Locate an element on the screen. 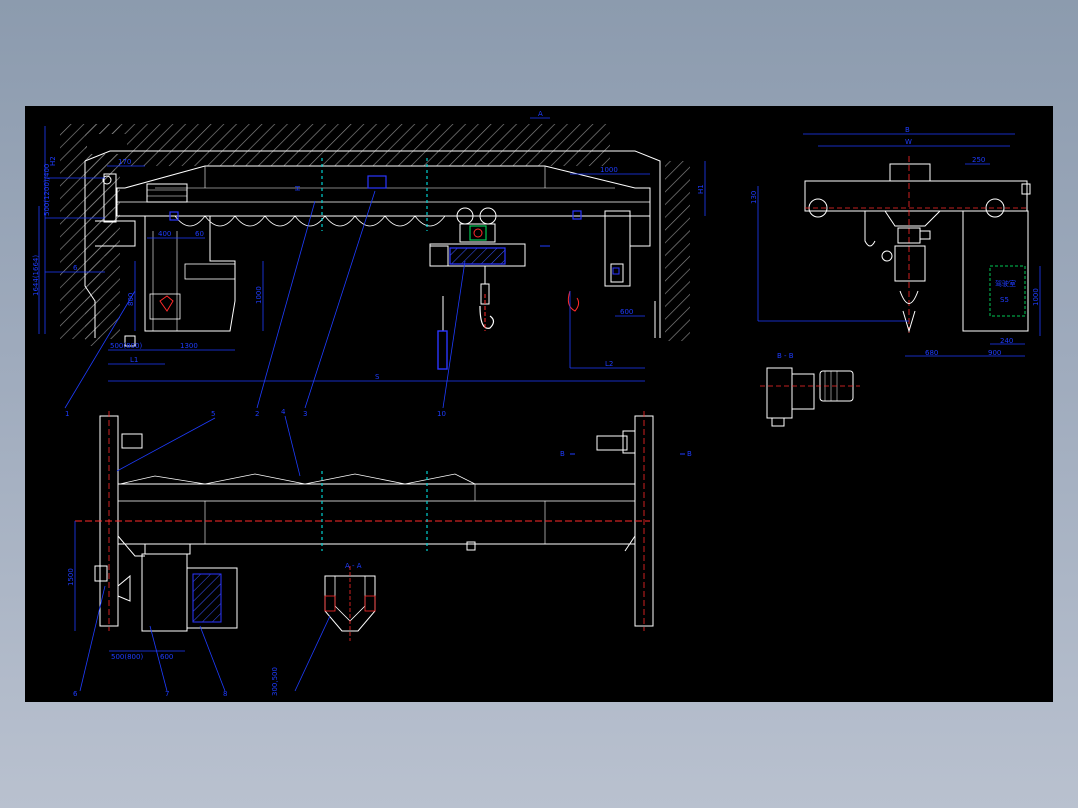  callout-1: 1 is located at coordinates (67, 414).